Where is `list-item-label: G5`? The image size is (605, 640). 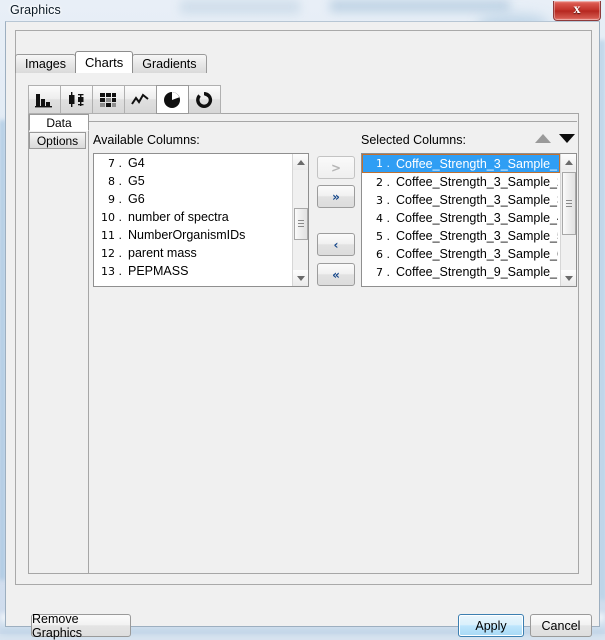
list-item-label: G5 is located at coordinates (136, 181).